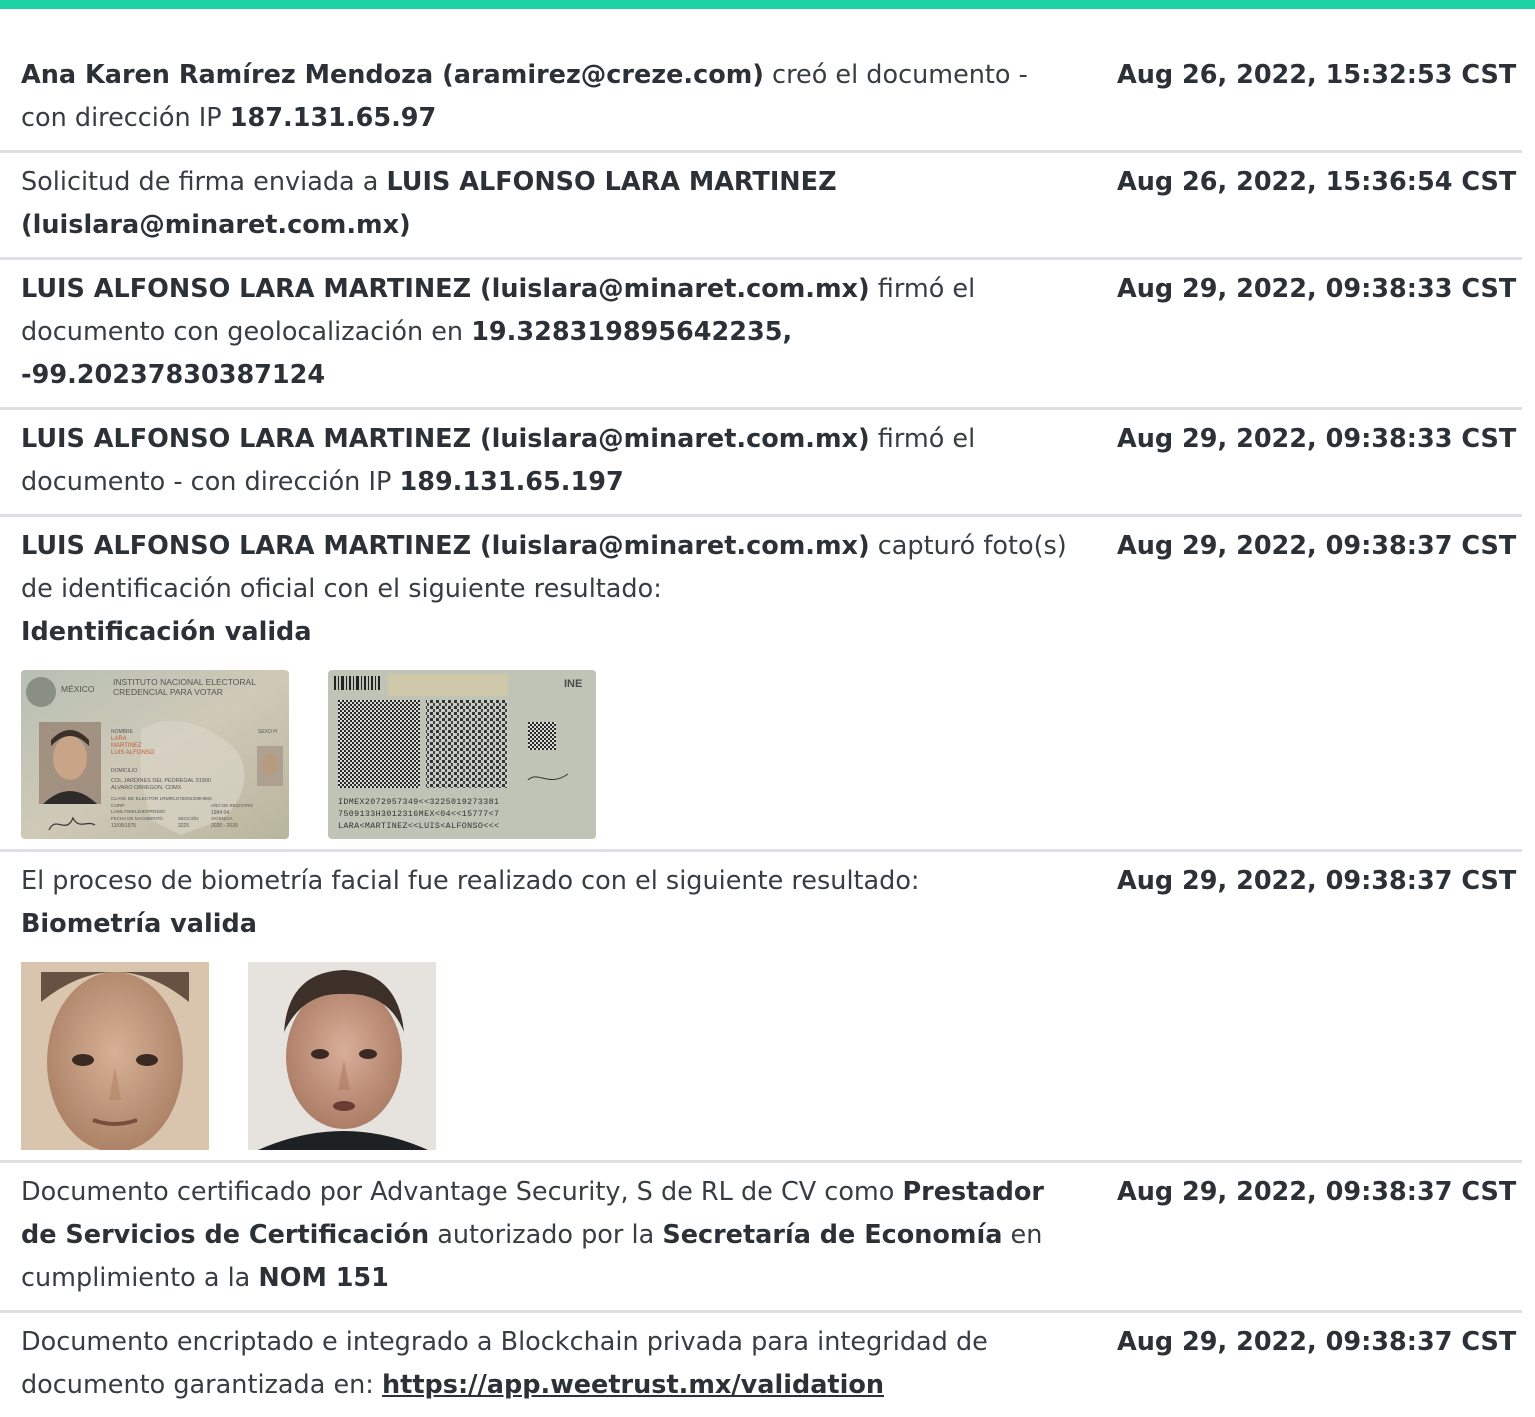  I want to click on id-birth-label: FECHA DE NACIMIENTO, so click(137, 818).